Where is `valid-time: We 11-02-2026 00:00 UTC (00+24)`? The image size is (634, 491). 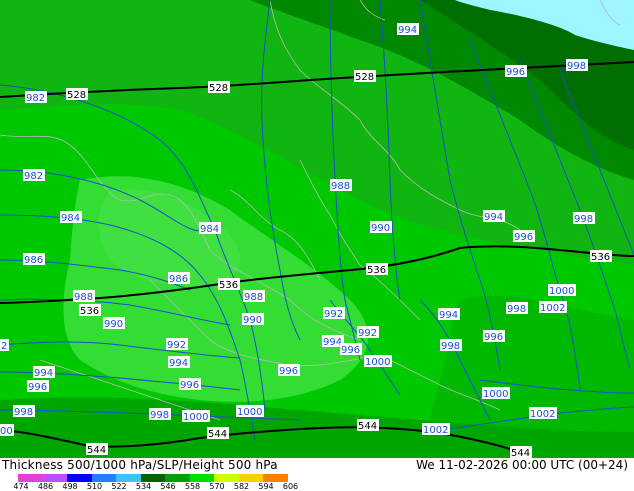
valid-time: We 11-02-2026 00:00 UTC (00+24) is located at coordinates (522, 465).